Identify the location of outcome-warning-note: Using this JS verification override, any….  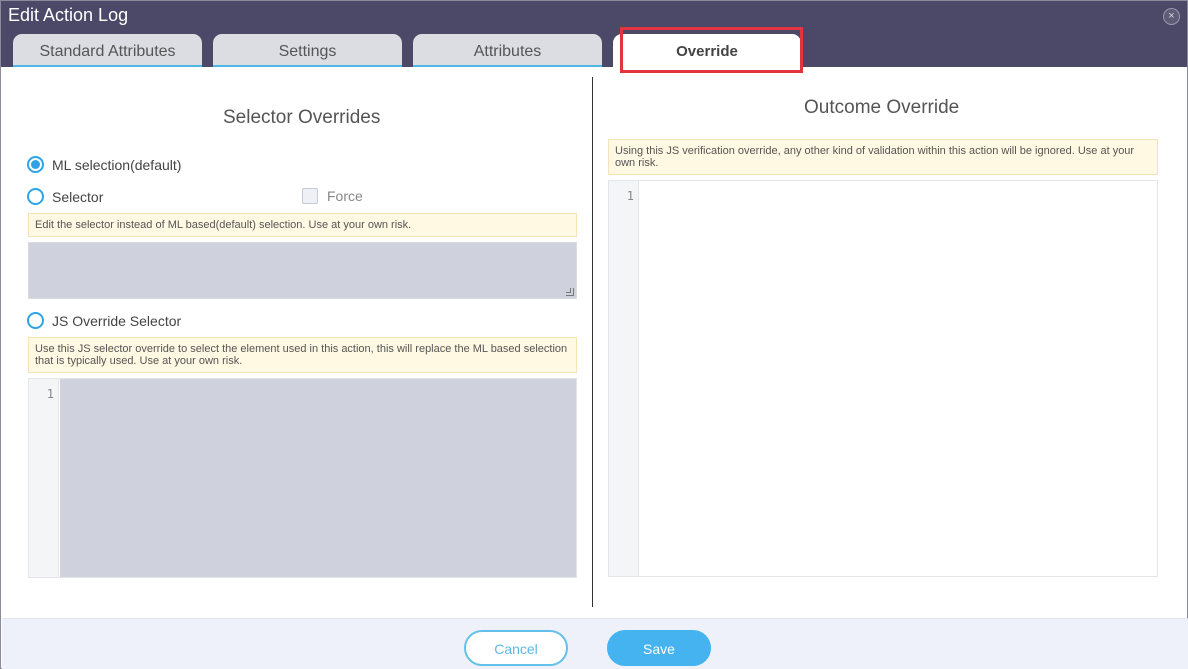
(883, 157).